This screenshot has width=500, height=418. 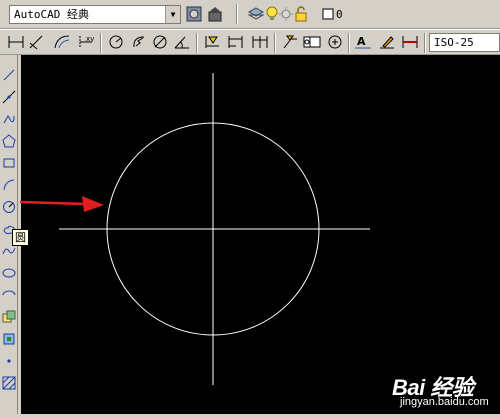 I want to click on red-arrow-icon, so click(x=61, y=204).